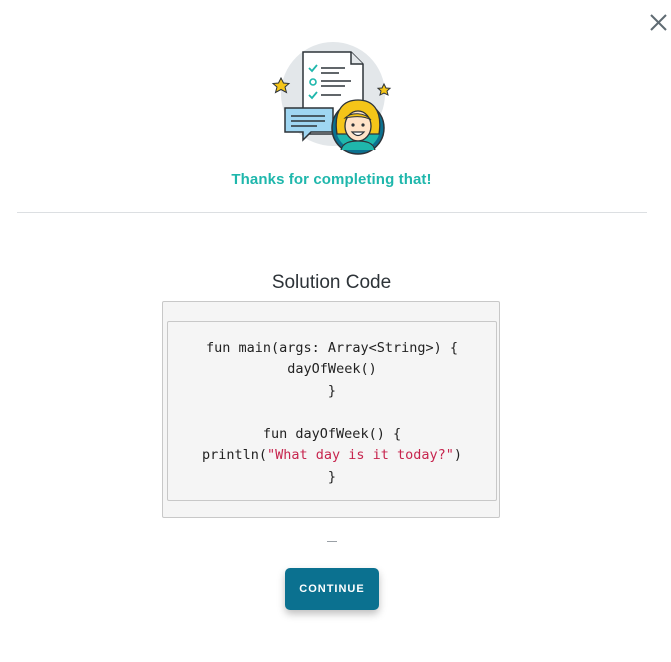 Image resolution: width=671 pixels, height=662 pixels. I want to click on close-icon, so click(658, 22).